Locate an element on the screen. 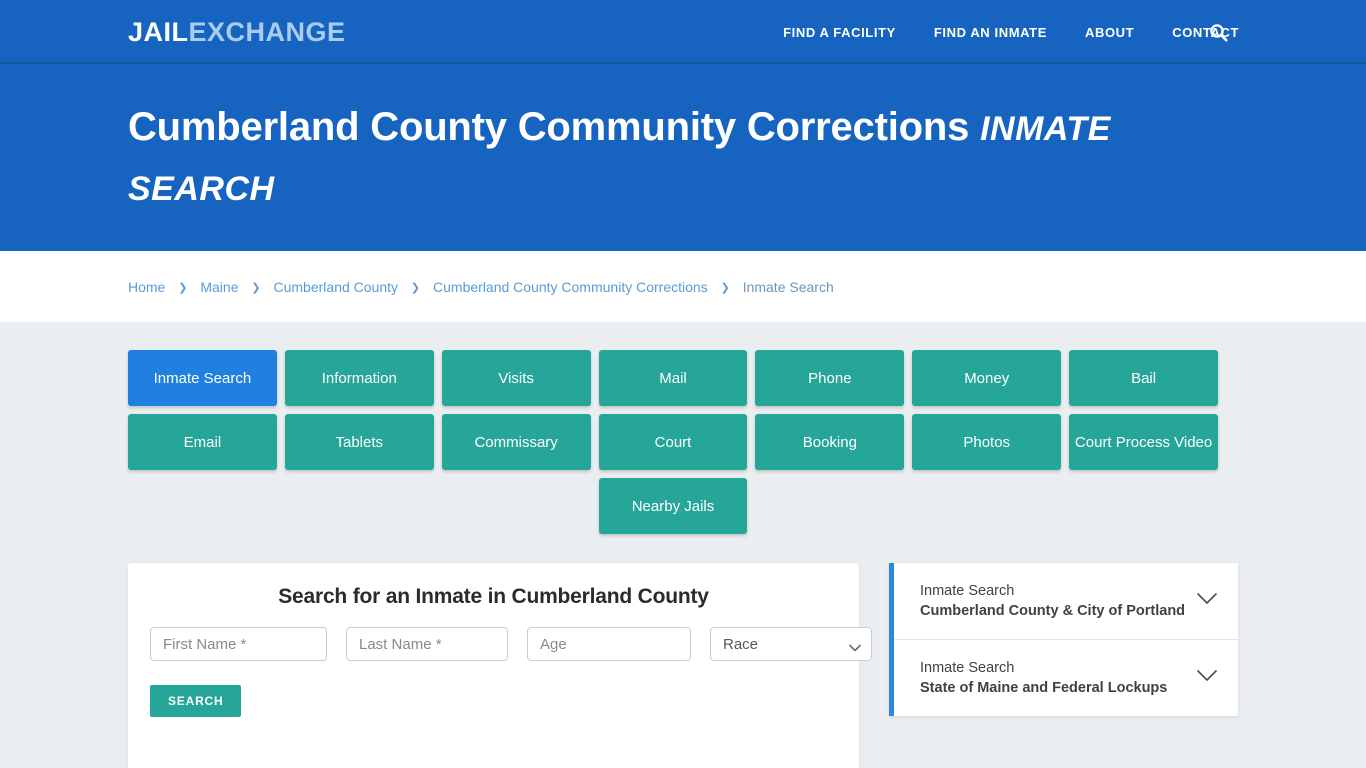 Image resolution: width=1366 pixels, height=768 pixels. site-logo: JAILEXCHANGE is located at coordinates (237, 32).